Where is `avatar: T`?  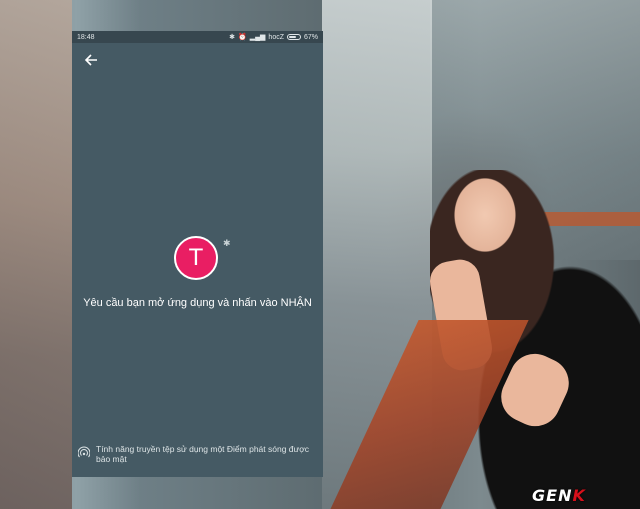 avatar: T is located at coordinates (196, 258).